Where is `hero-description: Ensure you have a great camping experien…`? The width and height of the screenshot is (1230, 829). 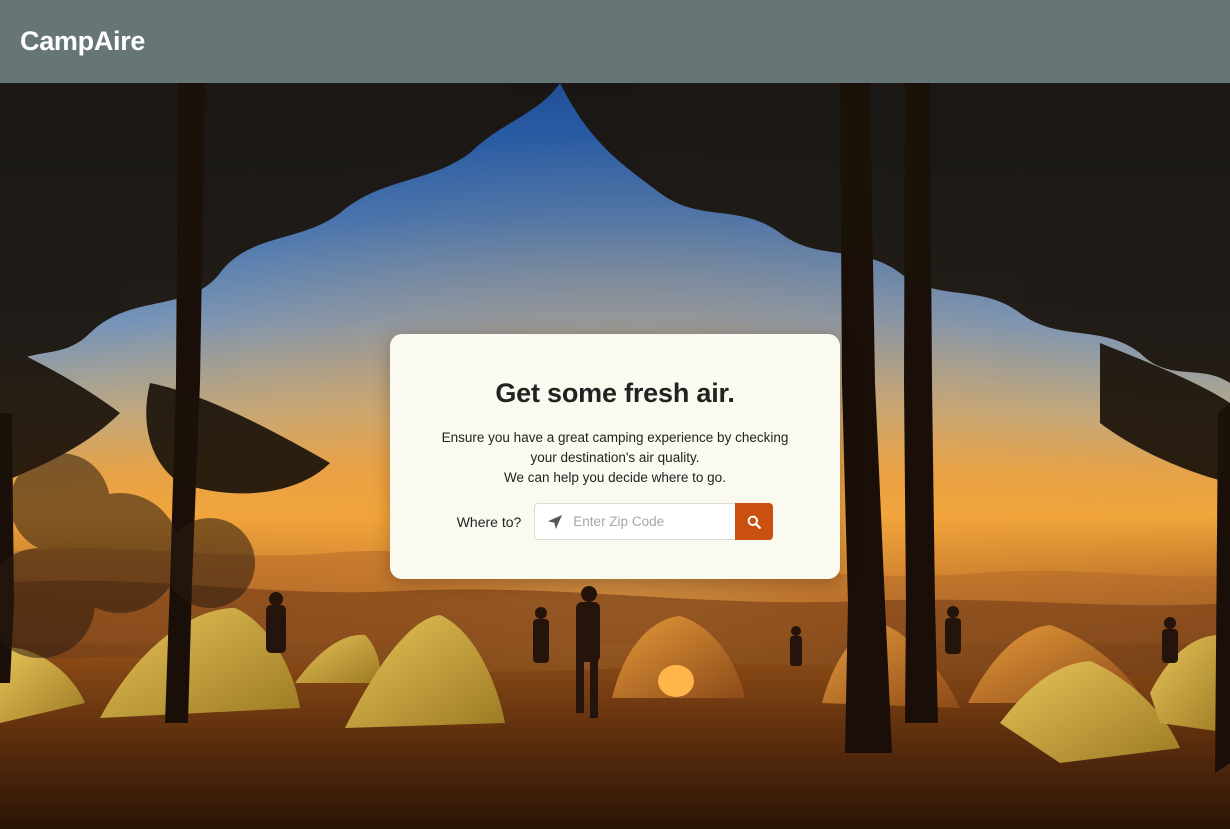
hero-description: Ensure you have a great camping experien… is located at coordinates (615, 458).